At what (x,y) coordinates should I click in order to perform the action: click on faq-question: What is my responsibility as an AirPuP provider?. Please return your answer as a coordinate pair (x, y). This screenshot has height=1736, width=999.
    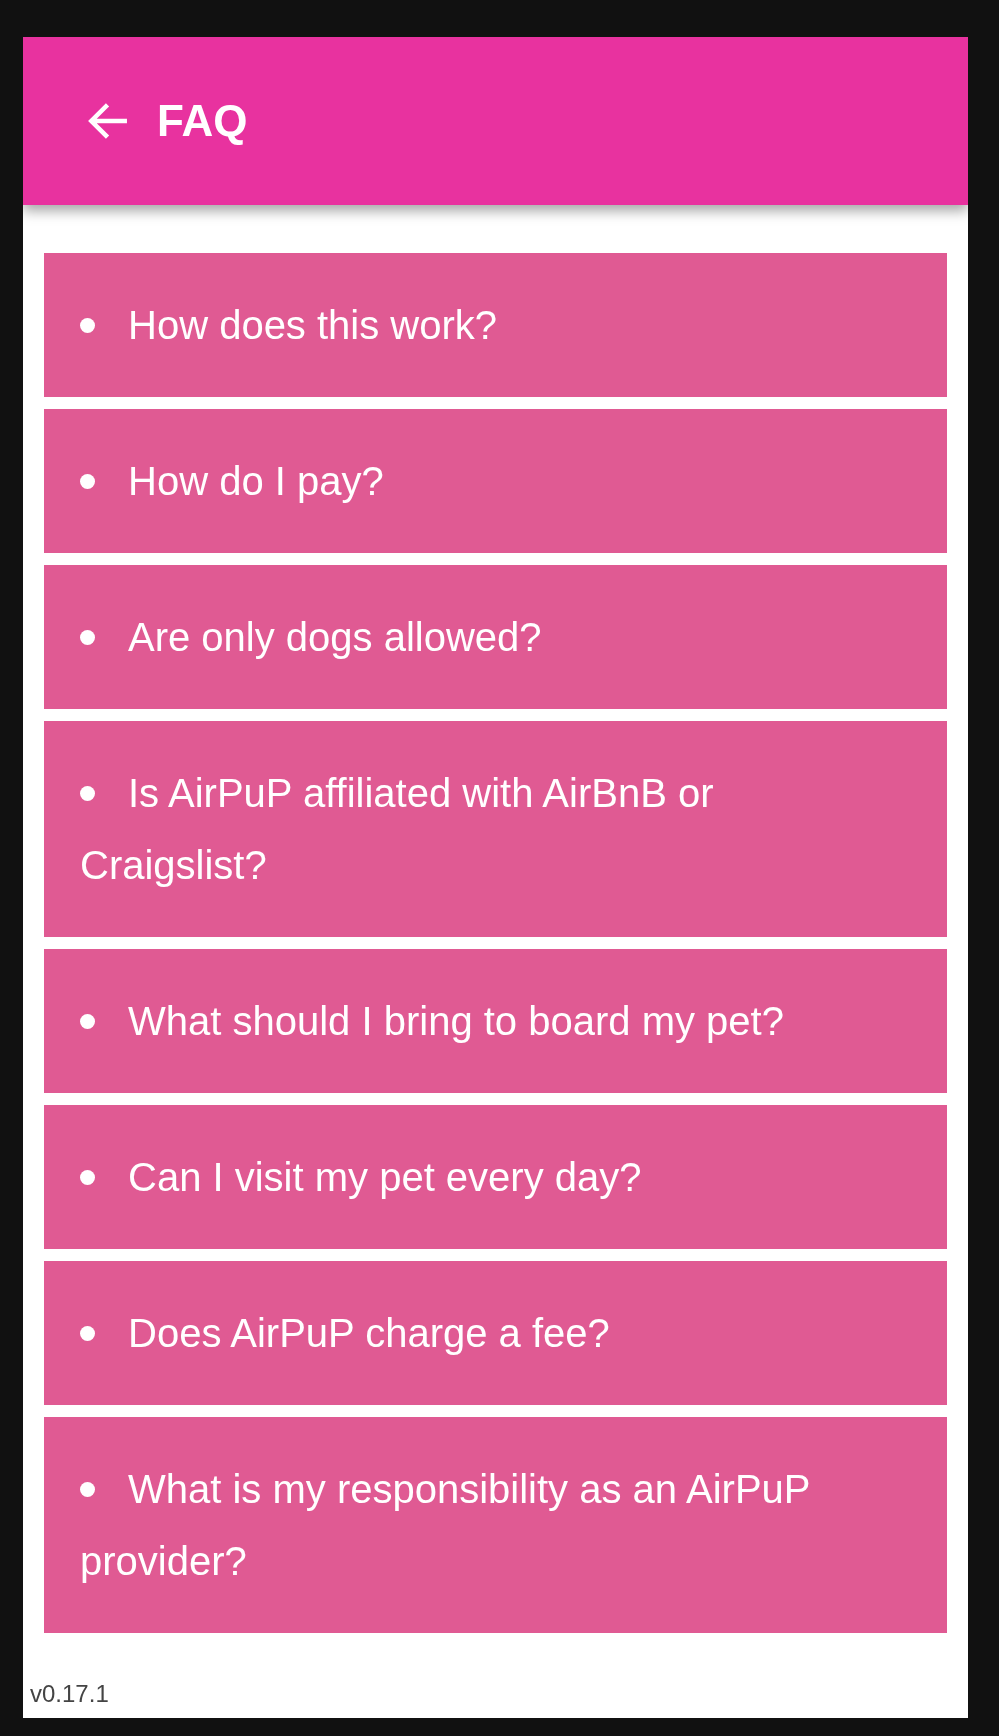
    Looking at the image, I should click on (495, 1525).